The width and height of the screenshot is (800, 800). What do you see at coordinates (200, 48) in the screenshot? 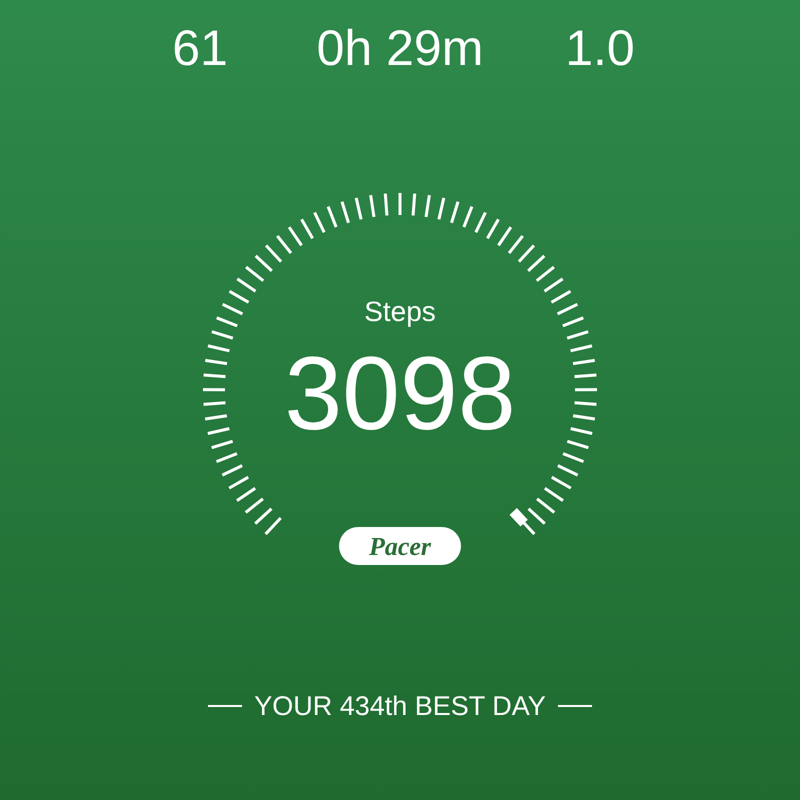
I see `stat-value: 61` at bounding box center [200, 48].